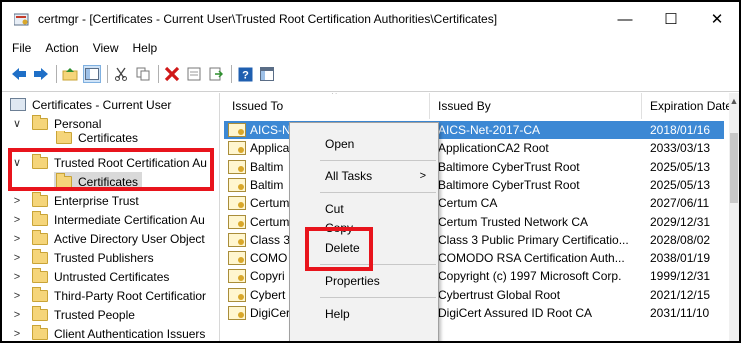 The height and width of the screenshot is (343, 741). Describe the element at coordinates (104, 257) in the screenshot. I see `tree-item-label: Trusted Publishers` at that location.